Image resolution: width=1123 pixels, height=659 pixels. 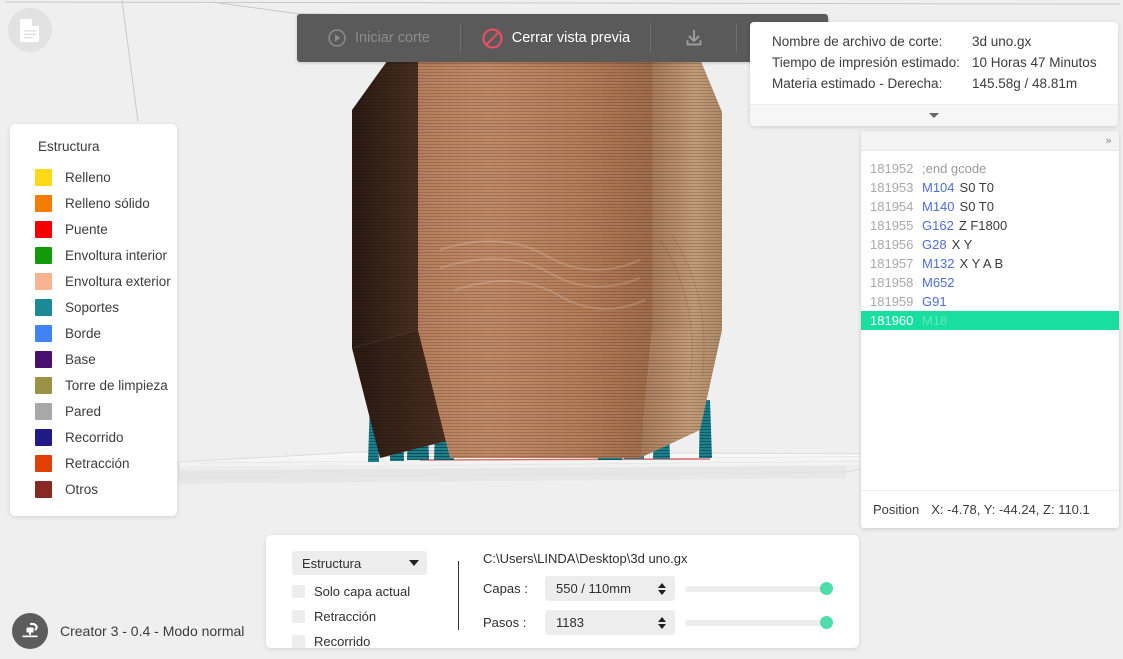 I want to click on legend-item: Base, so click(x=93, y=359).